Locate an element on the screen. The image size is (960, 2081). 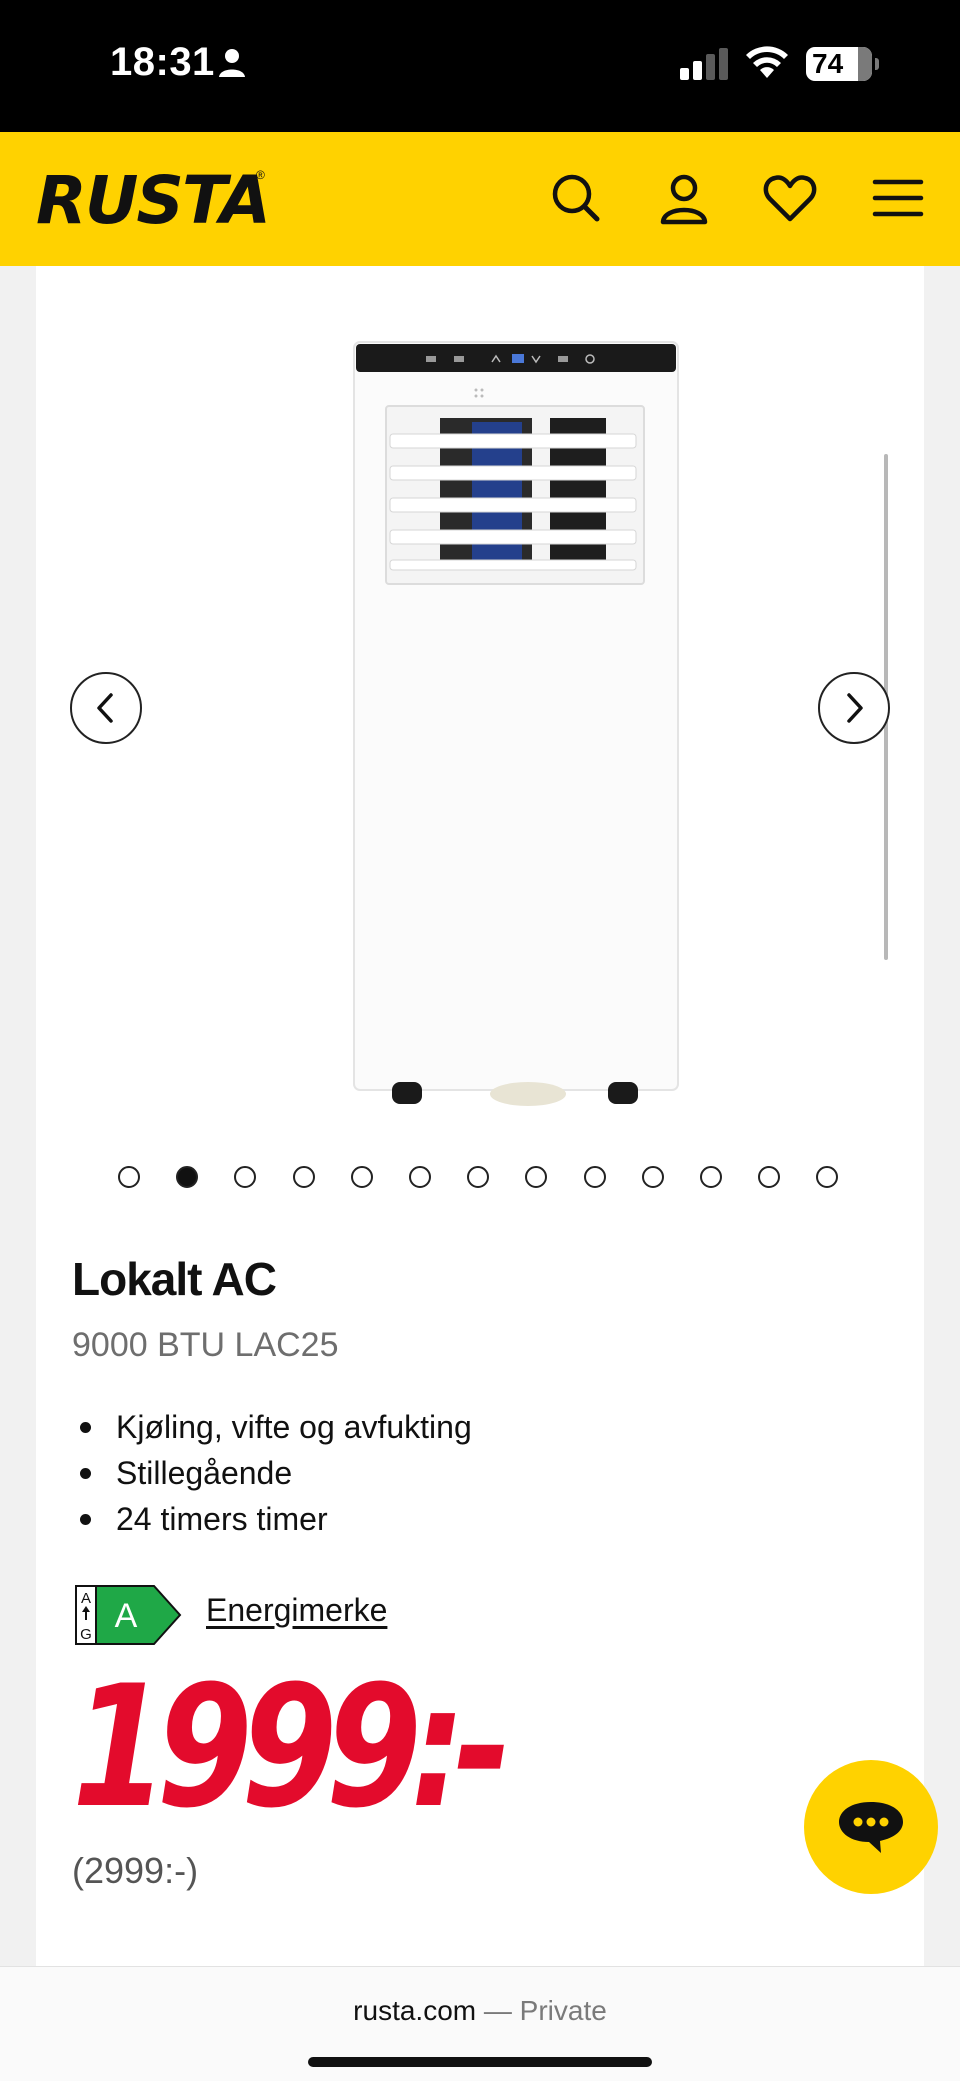
logo-registered-mark: ® is located at coordinates (260, 175).